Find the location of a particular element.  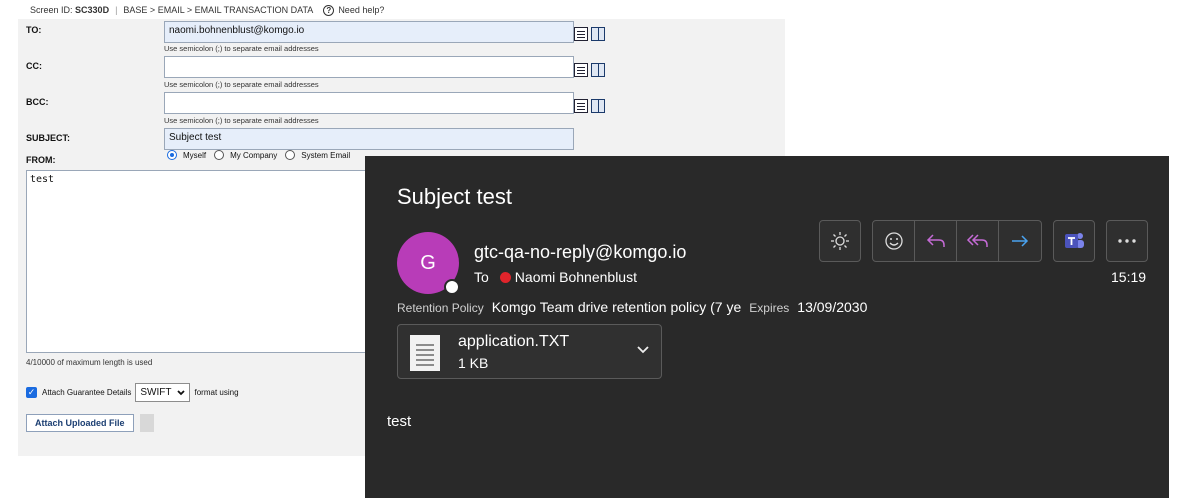

sun-icon is located at coordinates (840, 241).